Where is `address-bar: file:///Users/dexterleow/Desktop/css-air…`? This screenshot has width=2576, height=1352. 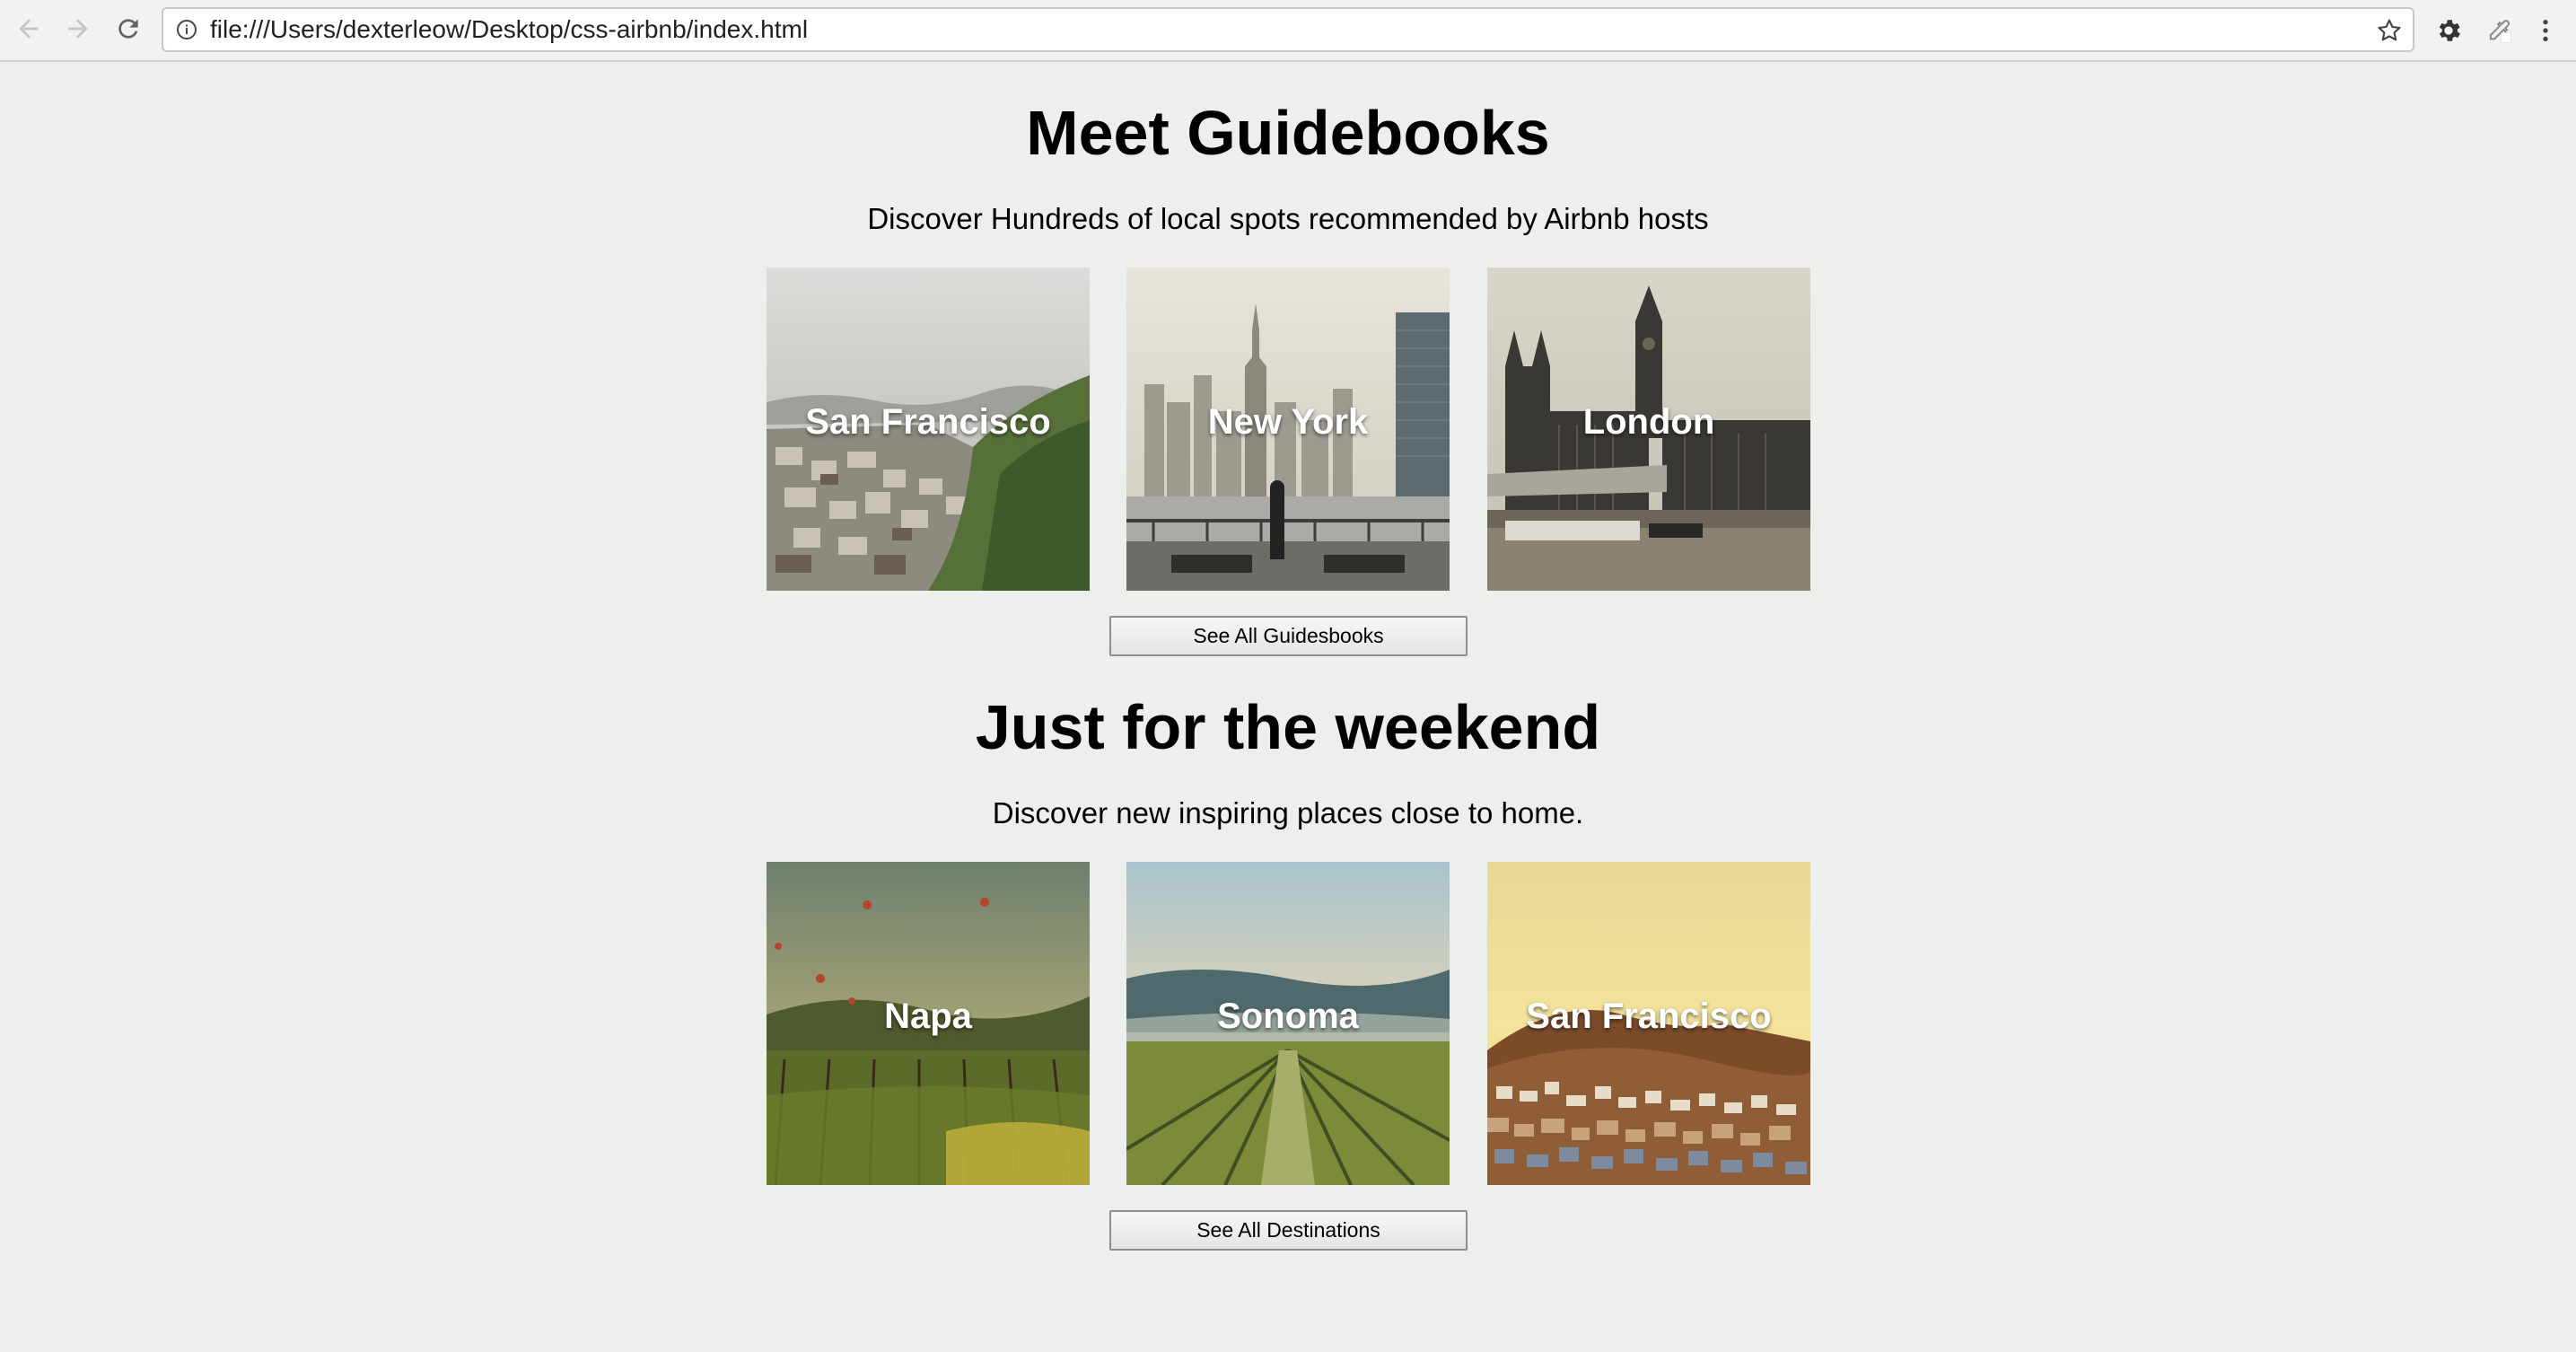
address-bar: file:///Users/dexterleow/Desktop/css-air… is located at coordinates (1288, 29).